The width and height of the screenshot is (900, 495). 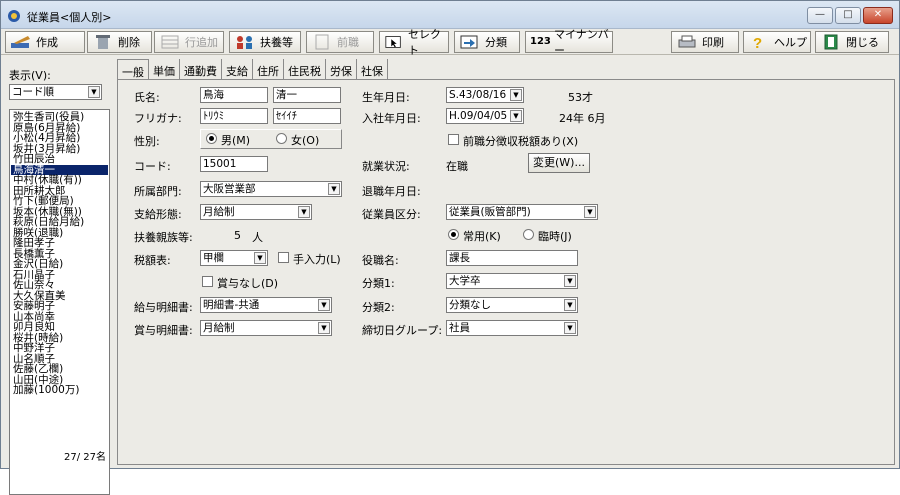 I want to click on create-button: 作成, so click(x=45, y=42).